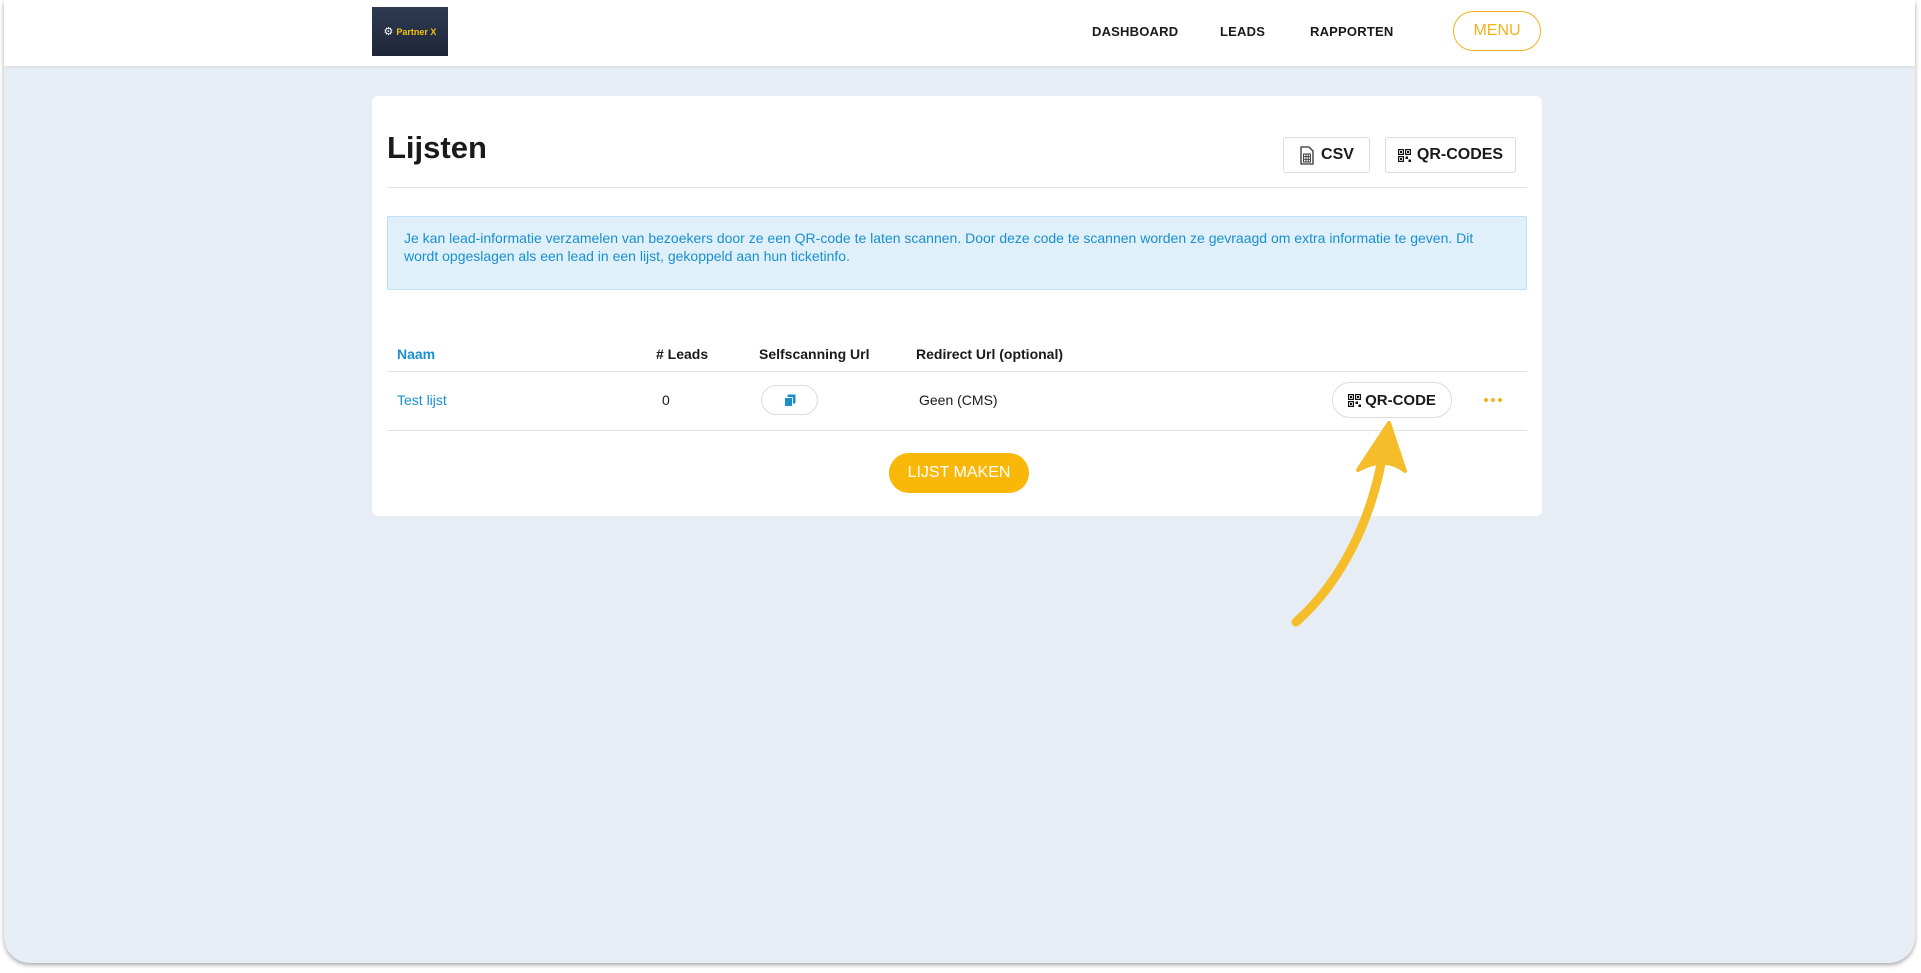 The image size is (1921, 973). I want to click on nav-leads: LEADS, so click(1242, 31).